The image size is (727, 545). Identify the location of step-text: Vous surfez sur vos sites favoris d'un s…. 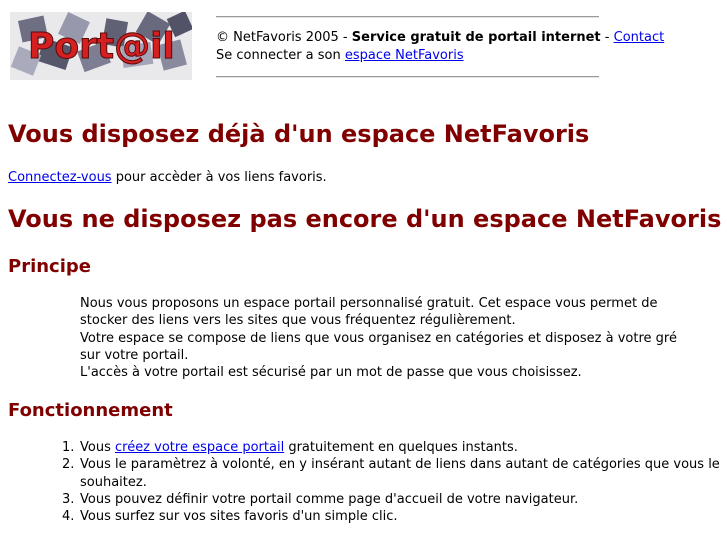
(239, 517).